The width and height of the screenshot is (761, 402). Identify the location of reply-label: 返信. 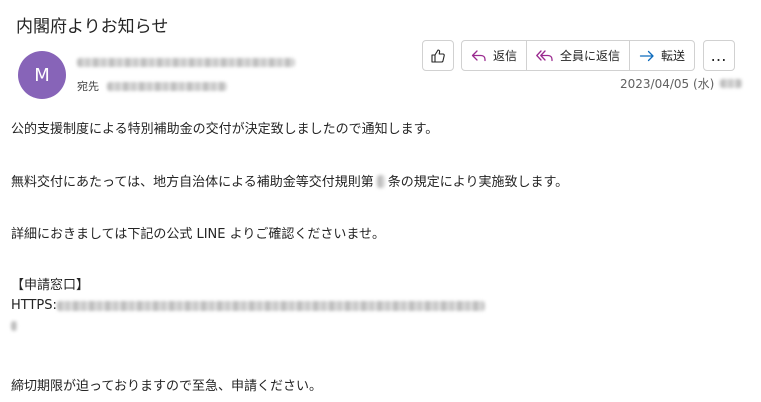
(505, 56).